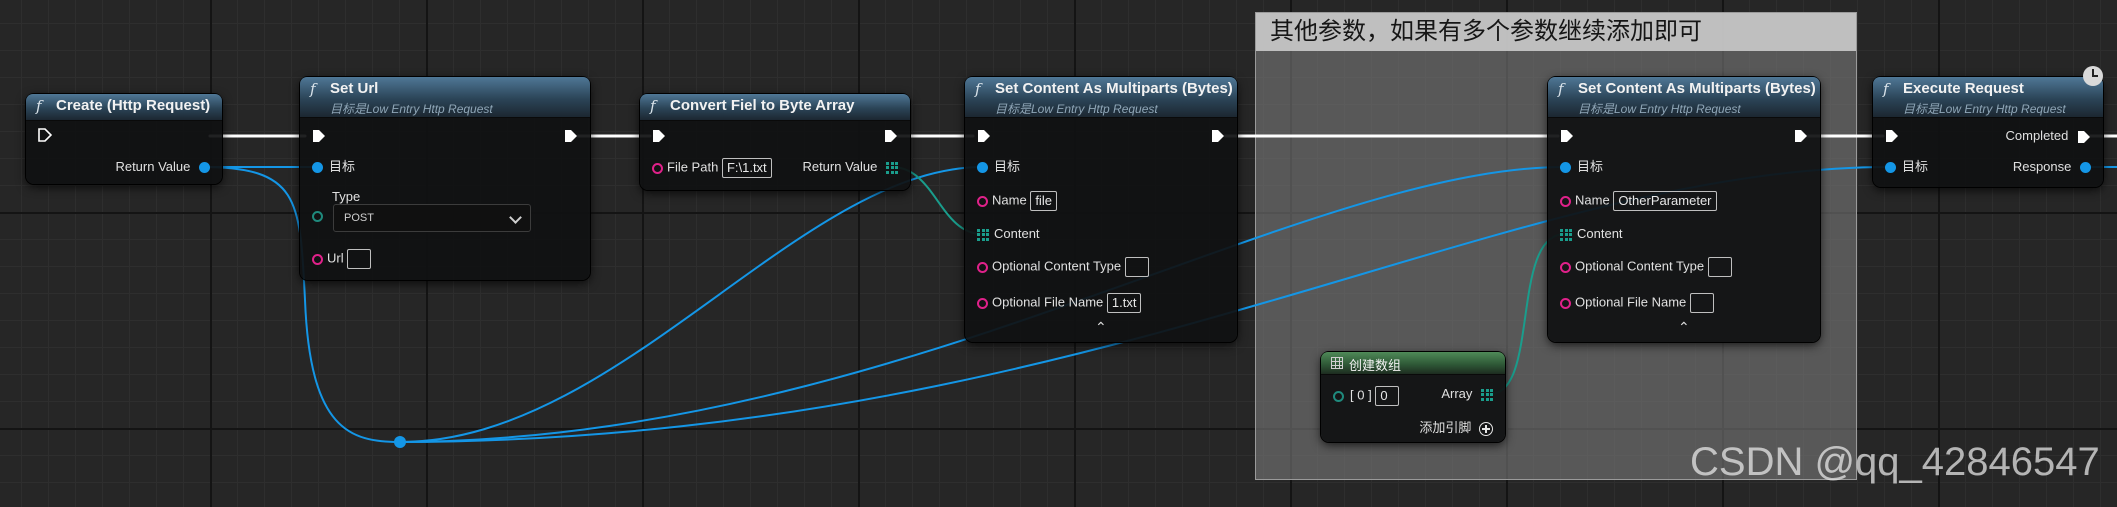 The image size is (2117, 507). What do you see at coordinates (133, 105) in the screenshot?
I see `node-title: Create (Http Request)` at bounding box center [133, 105].